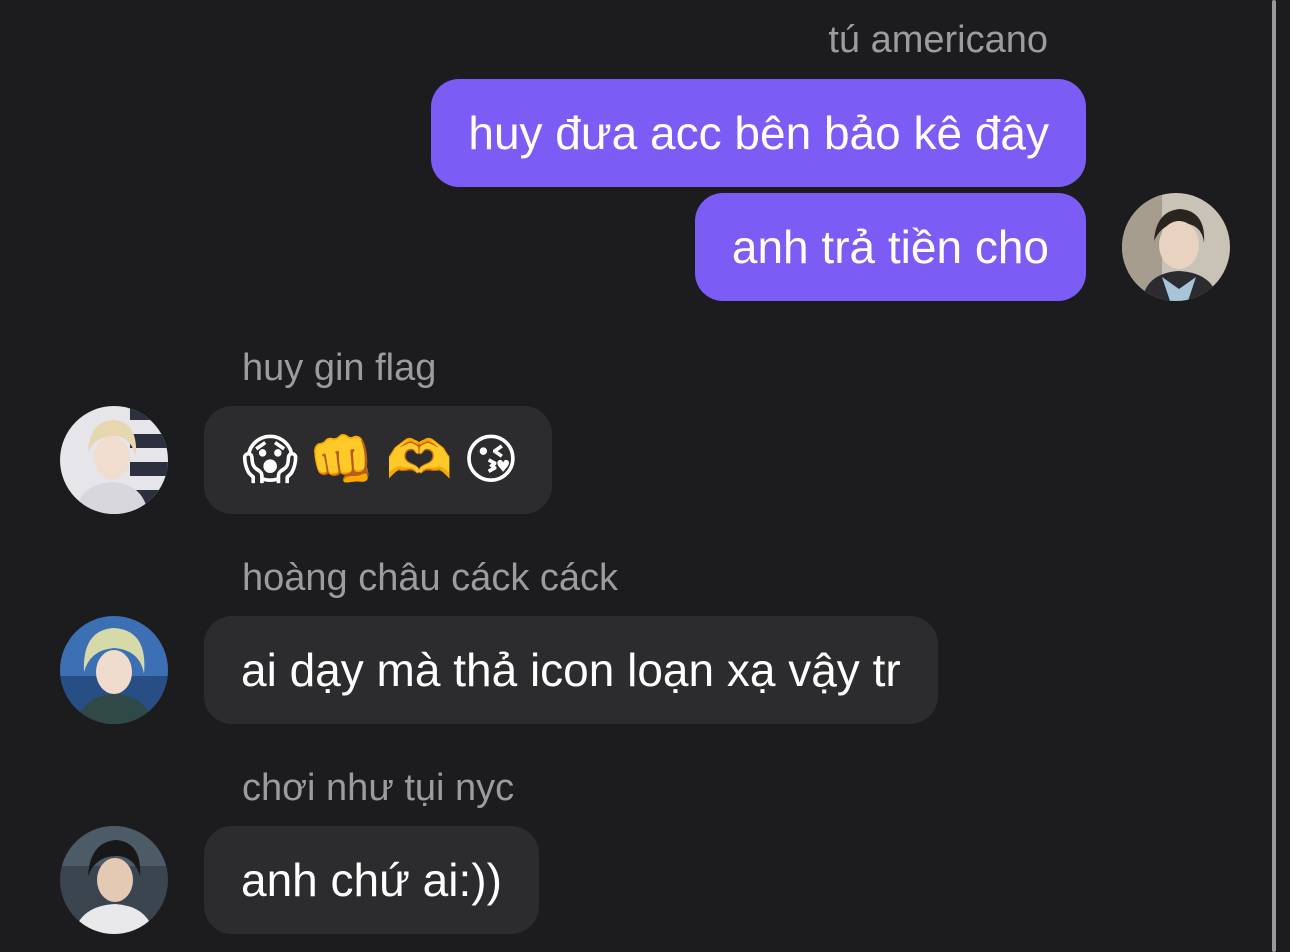 The height and width of the screenshot is (952, 1290). I want to click on sender-name: chơi như tụi nyc, so click(378, 788).